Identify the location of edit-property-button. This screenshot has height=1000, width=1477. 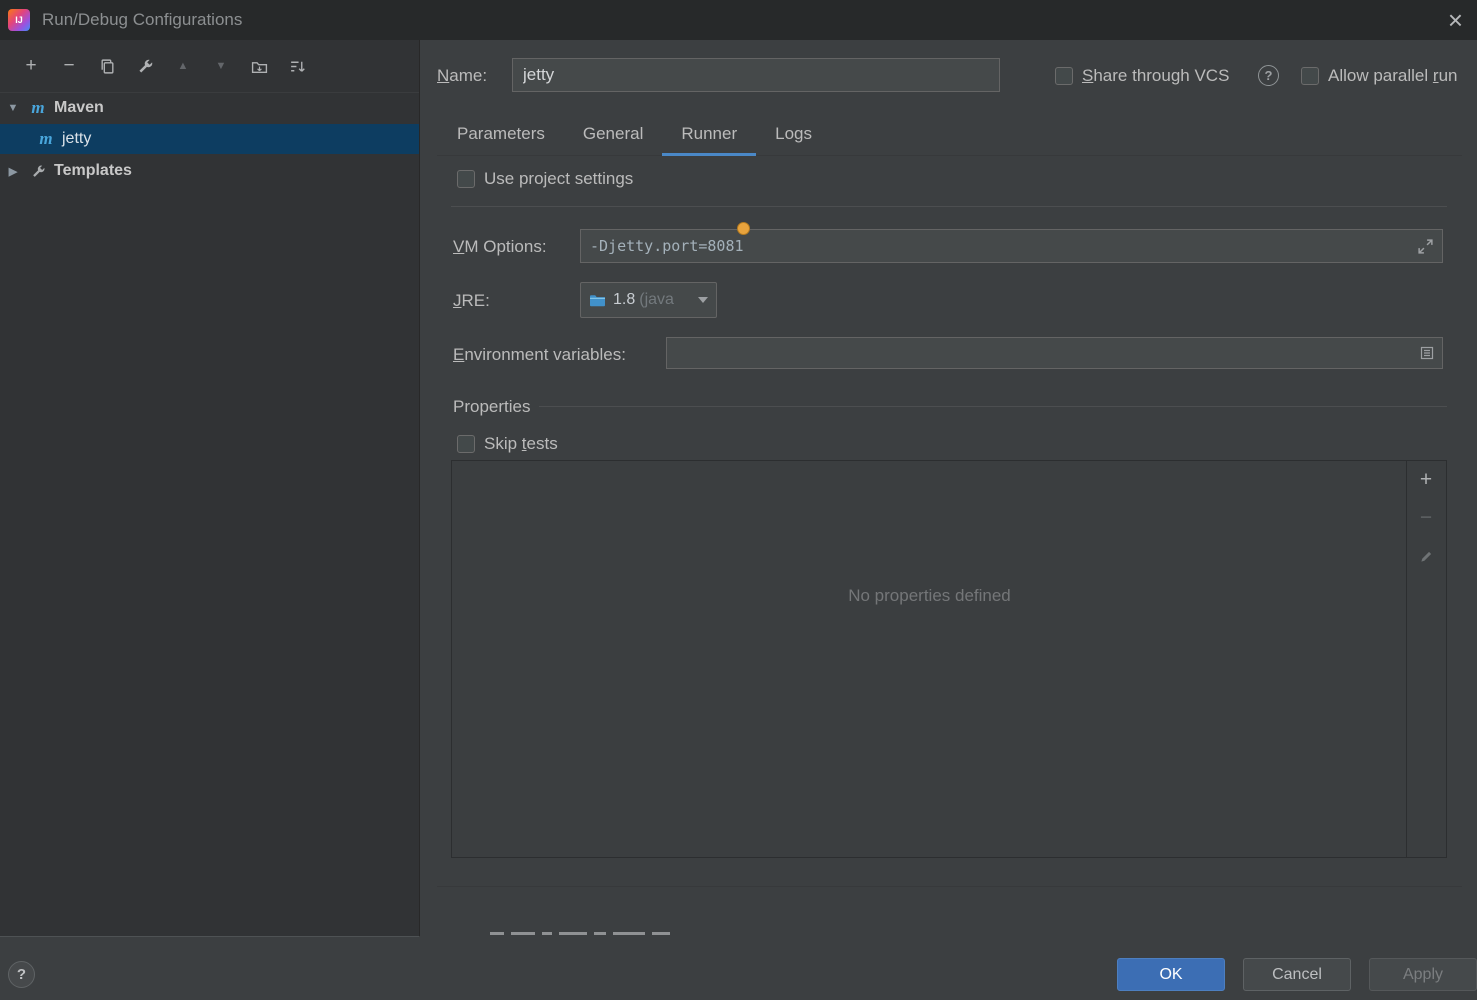
(1426, 556).